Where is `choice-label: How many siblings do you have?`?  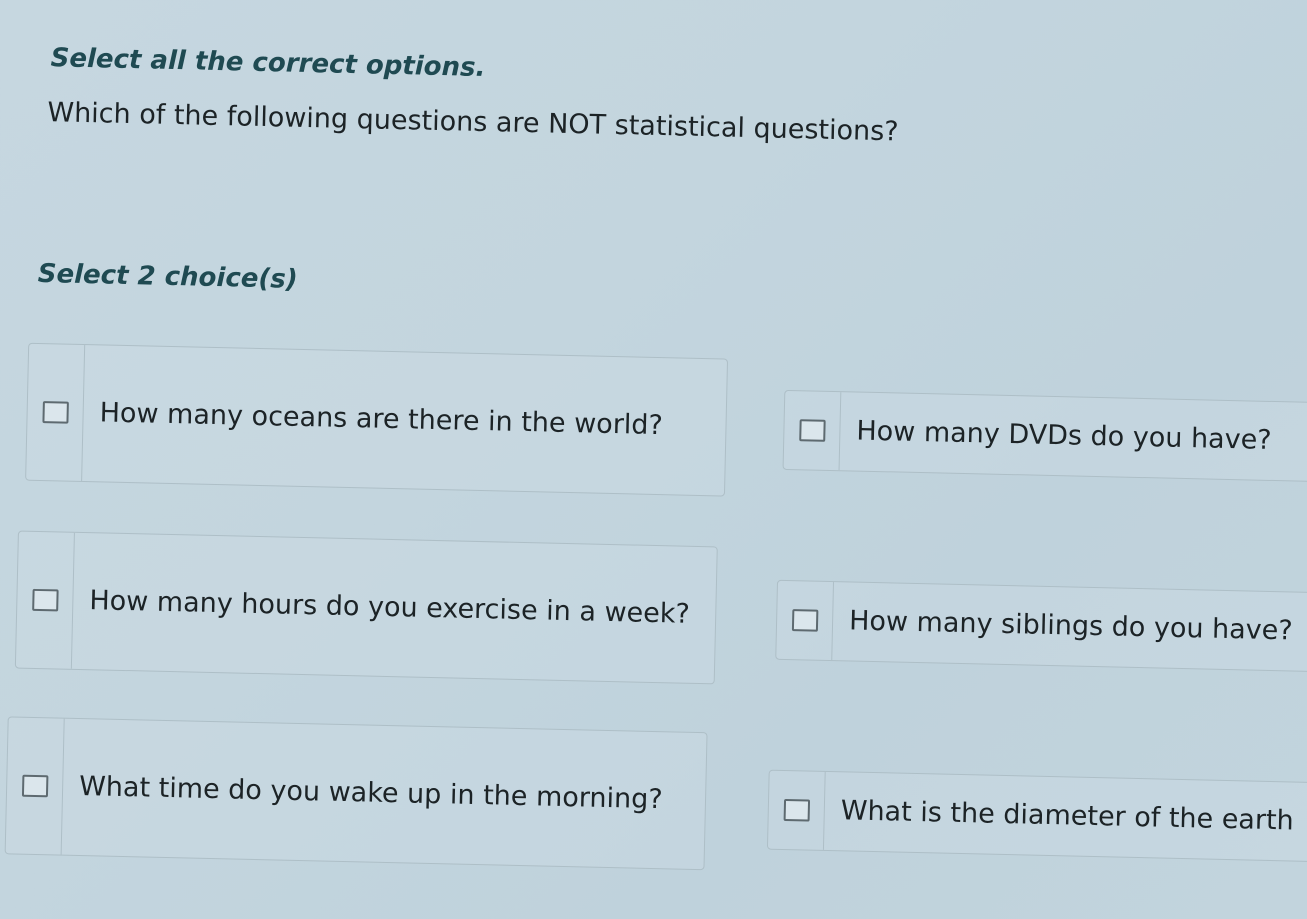 choice-label: How many siblings do you have? is located at coordinates (1071, 626).